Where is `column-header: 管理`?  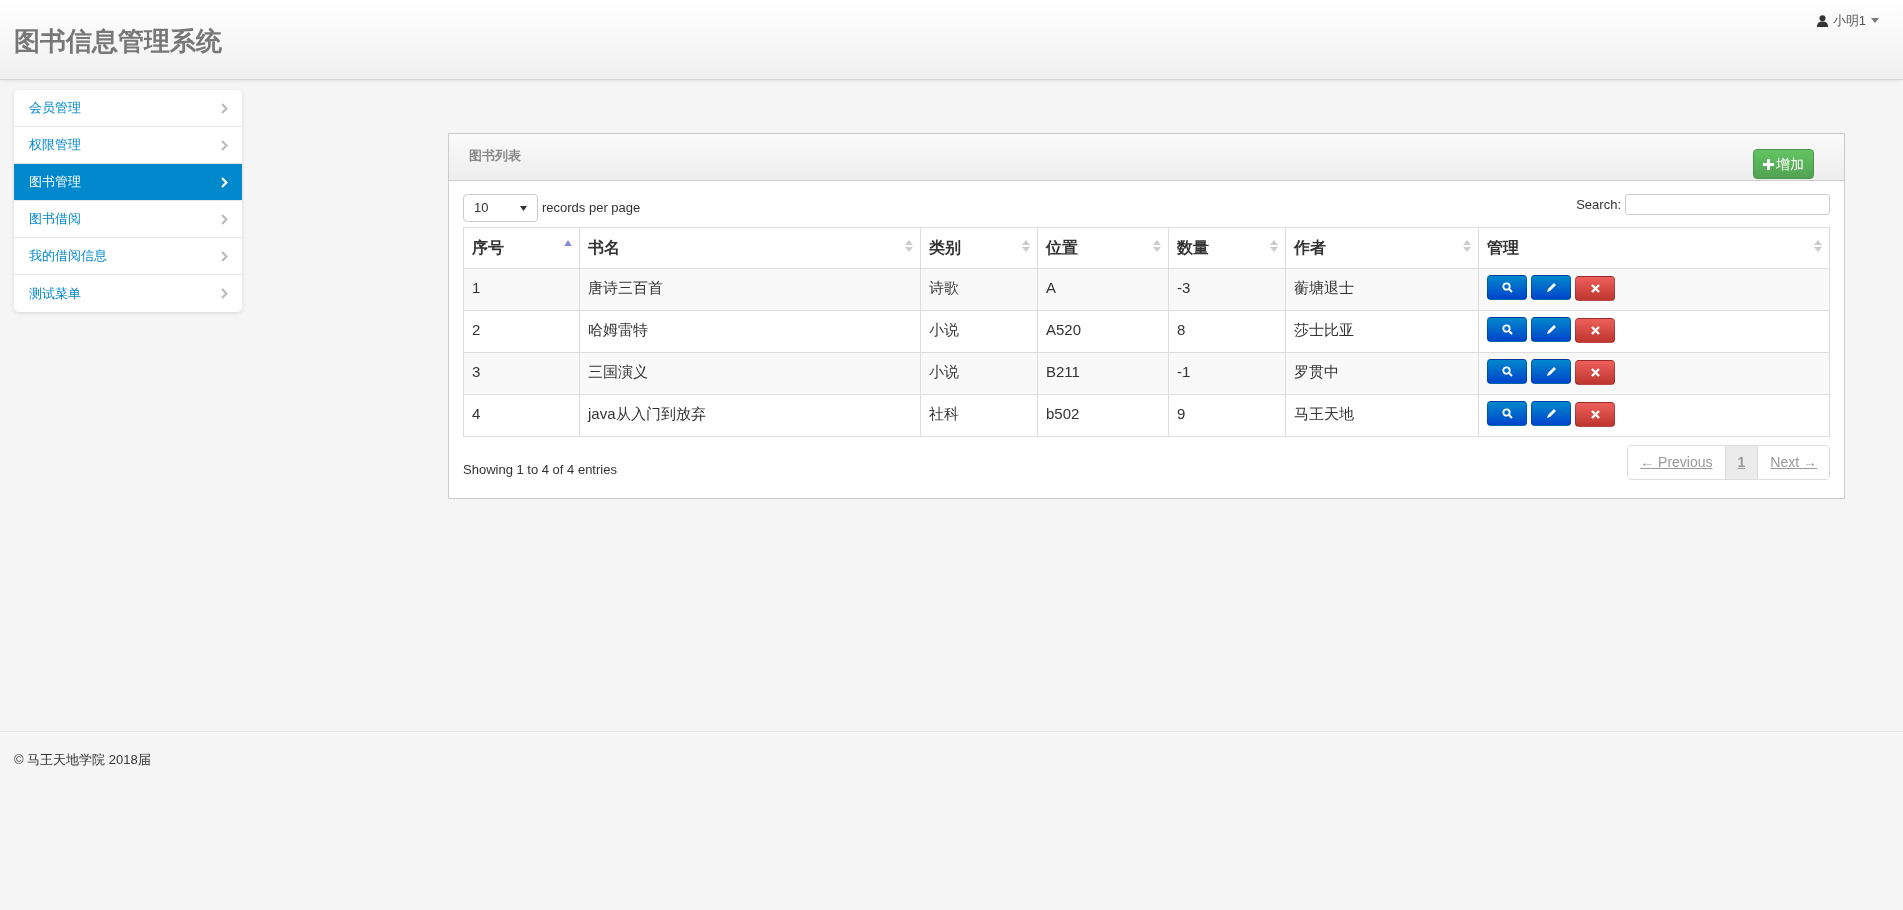
column-header: 管理 is located at coordinates (1654, 248).